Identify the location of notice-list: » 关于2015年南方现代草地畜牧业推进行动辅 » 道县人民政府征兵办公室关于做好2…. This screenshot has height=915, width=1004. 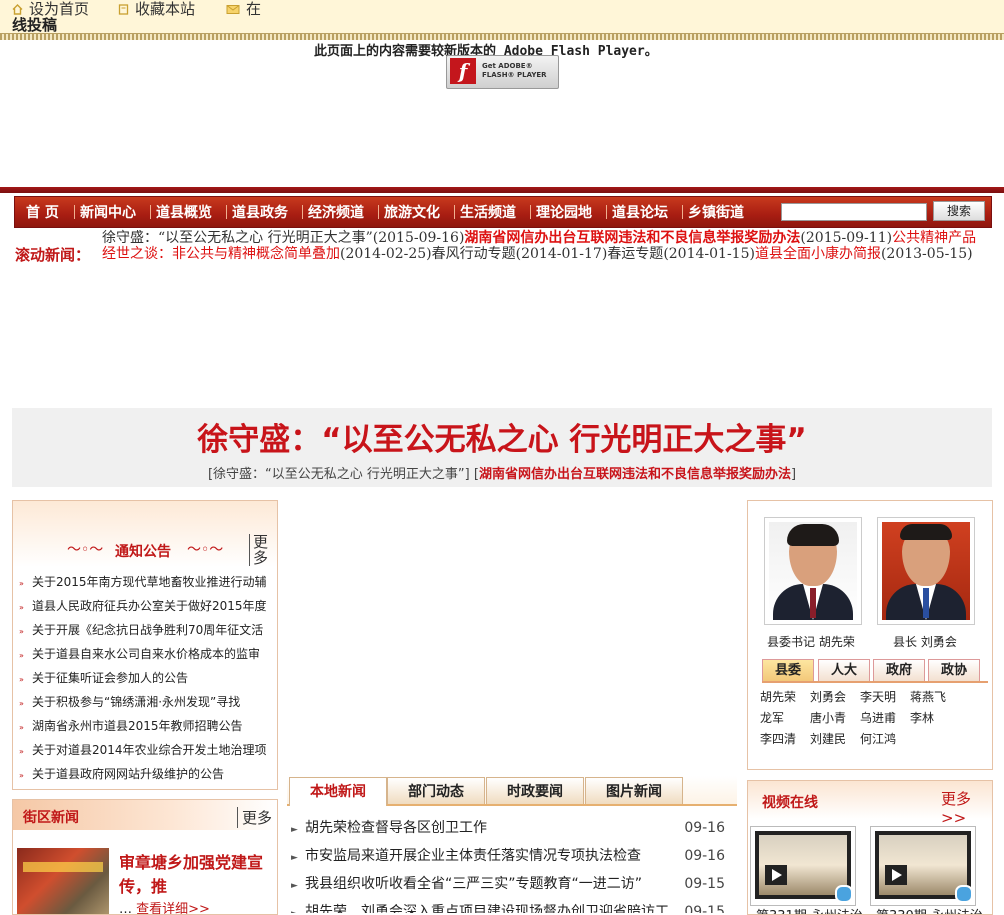
(146, 682).